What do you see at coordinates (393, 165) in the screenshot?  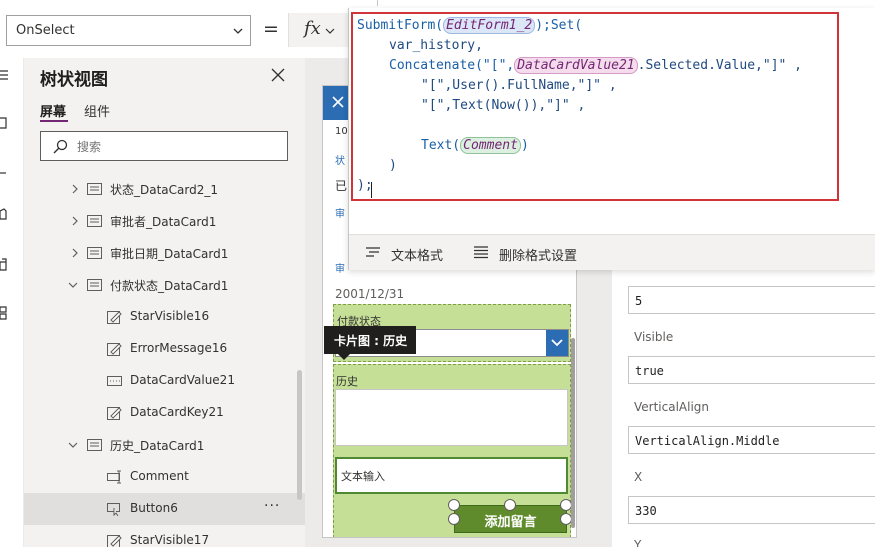 I see `code-line-7: )` at bounding box center [393, 165].